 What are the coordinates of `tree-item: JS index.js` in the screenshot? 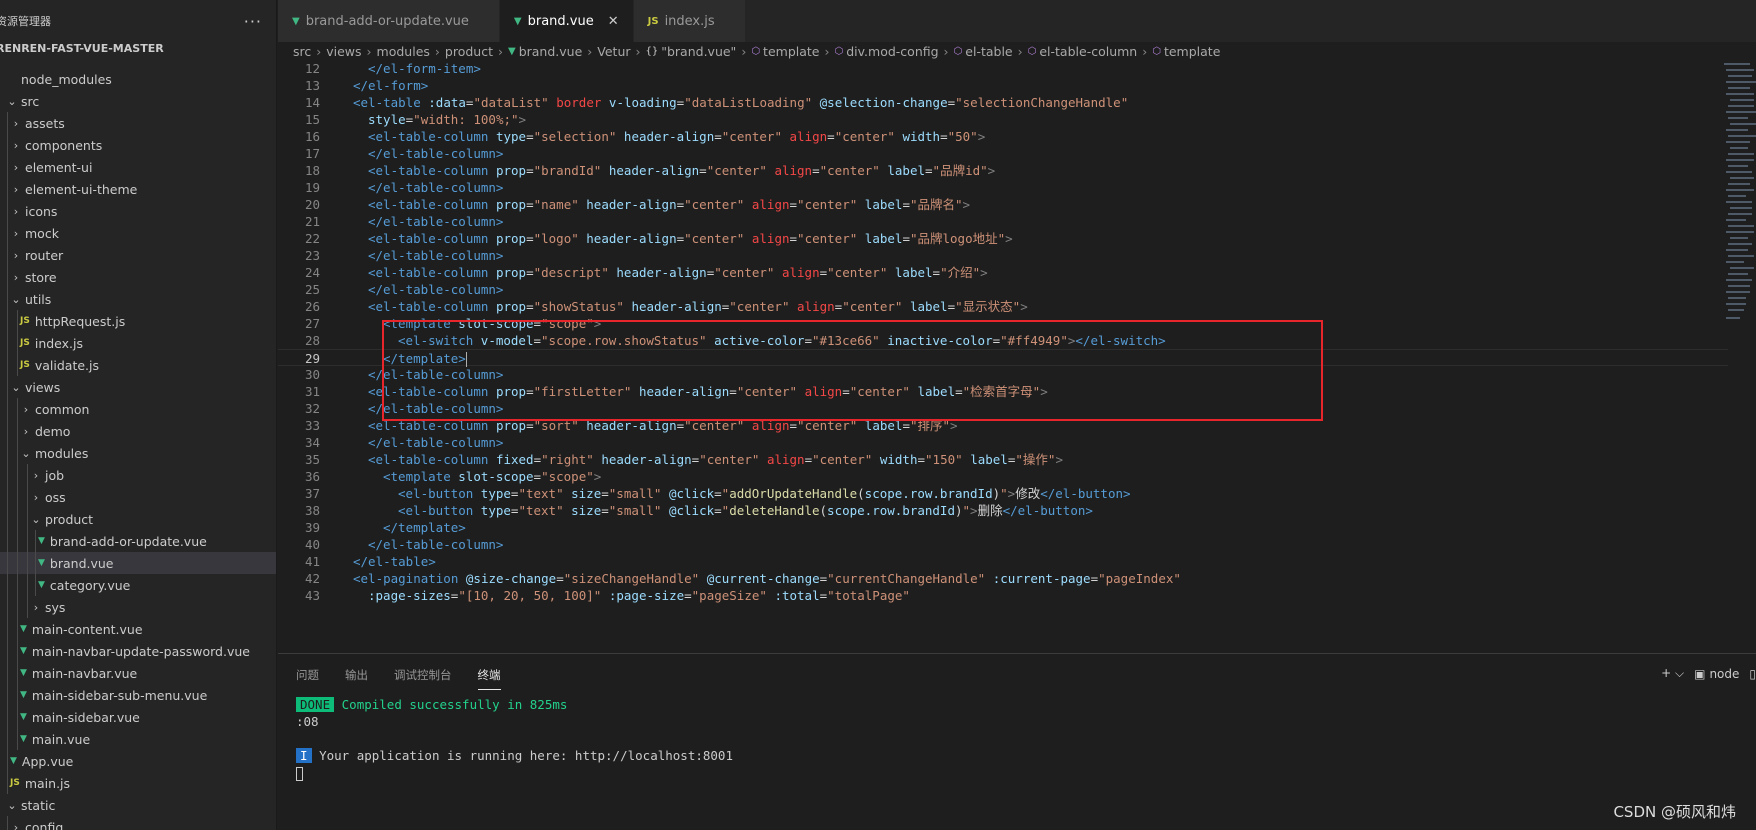 It's located at (138, 343).